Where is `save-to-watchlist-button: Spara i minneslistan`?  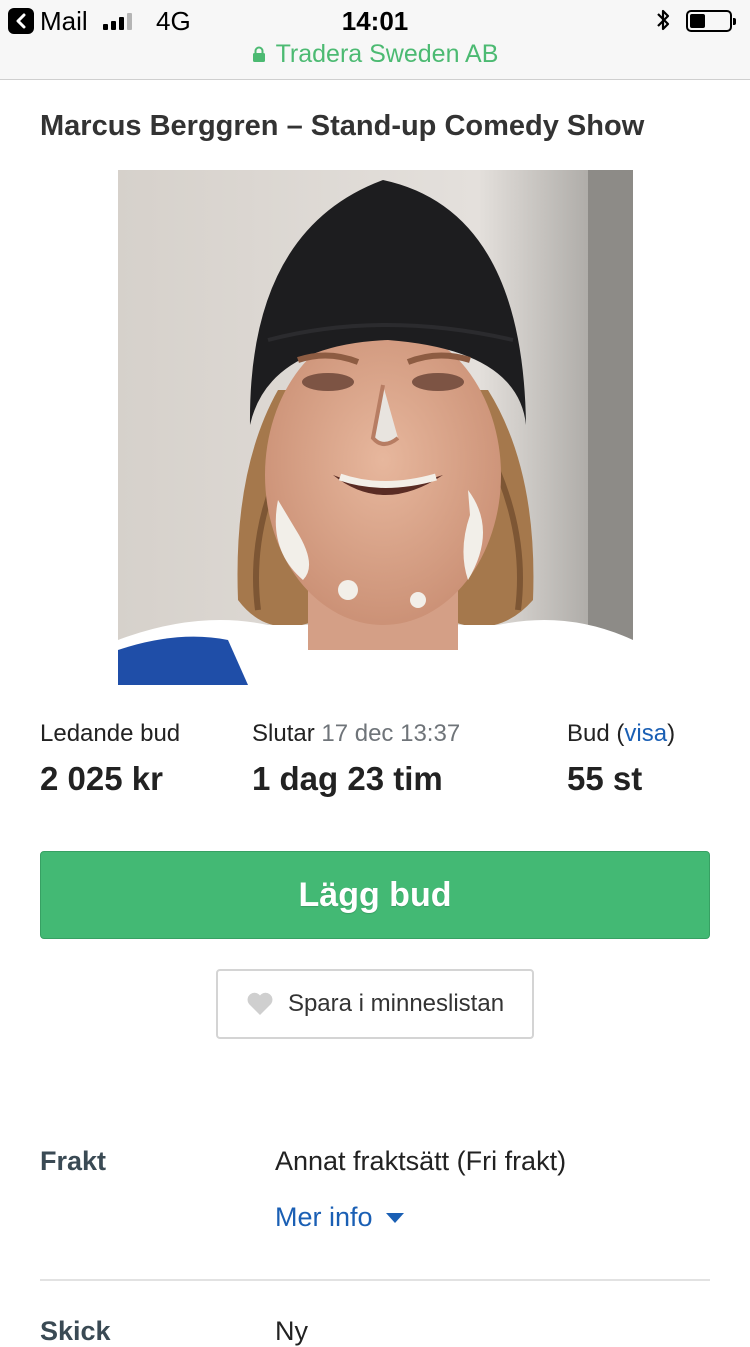
save-to-watchlist-button: Spara i minneslistan is located at coordinates (375, 1004).